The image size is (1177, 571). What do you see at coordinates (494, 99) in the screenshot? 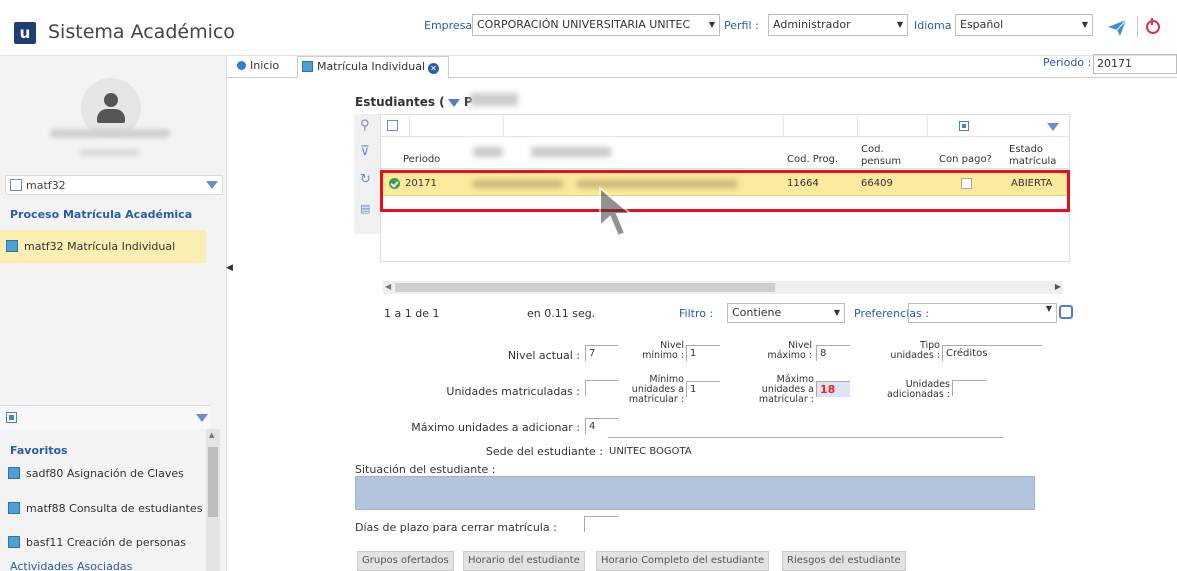
I see `grid-title-blurred` at bounding box center [494, 99].